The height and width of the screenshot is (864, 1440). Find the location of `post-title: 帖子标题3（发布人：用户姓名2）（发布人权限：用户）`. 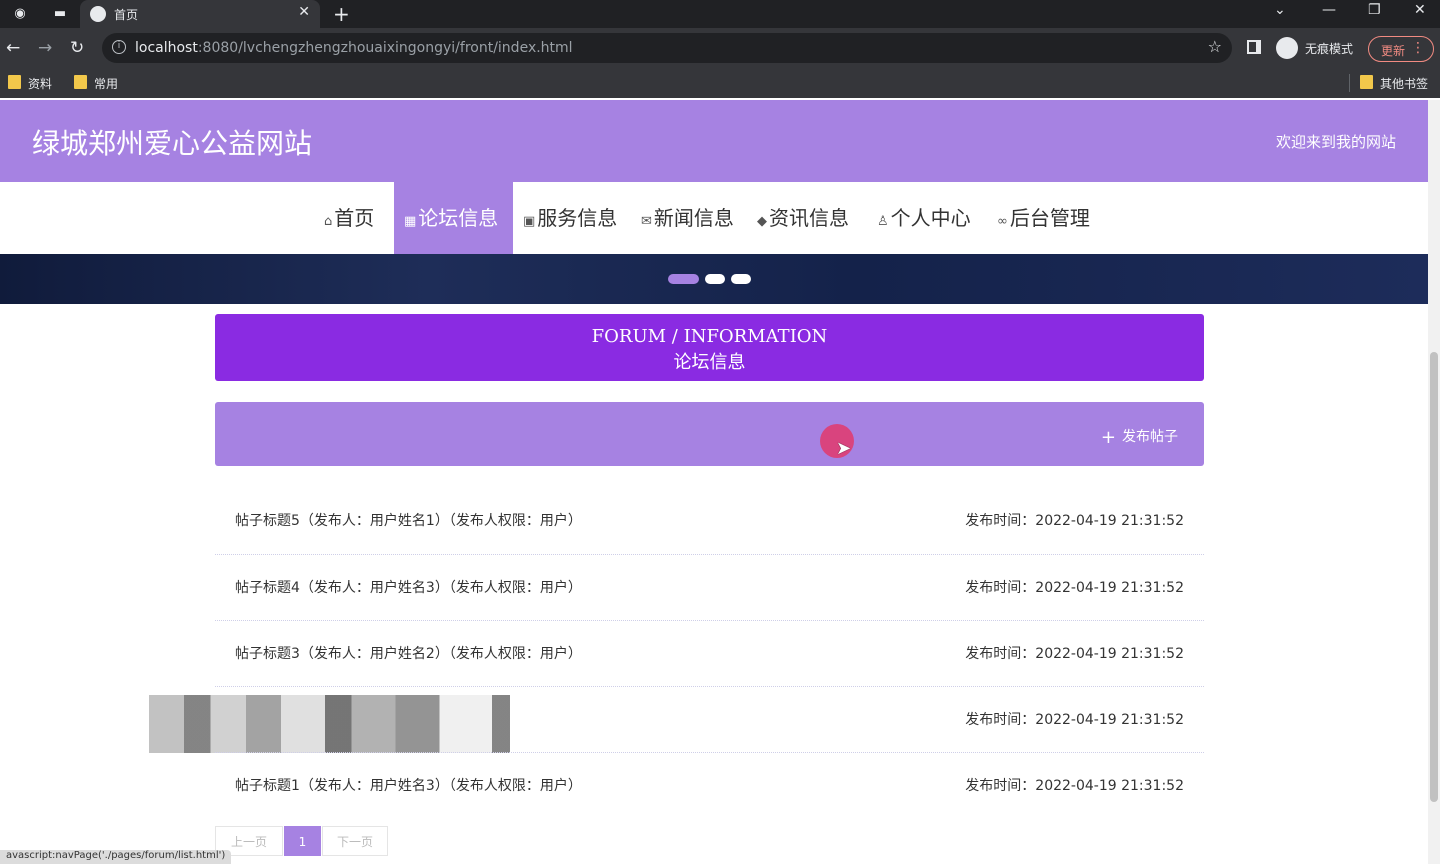

post-title: 帖子标题3（发布人：用户姓名2）（发布人权限：用户） is located at coordinates (408, 653).